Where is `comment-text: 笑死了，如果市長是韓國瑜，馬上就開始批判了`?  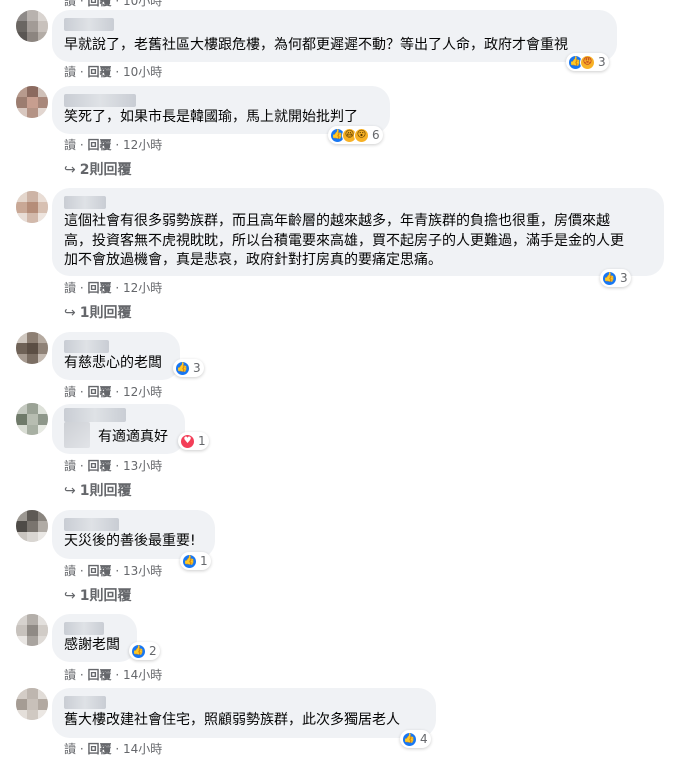
comment-text: 笑死了，如果市長是韓國瑜，馬上就開始批判了 is located at coordinates (211, 117).